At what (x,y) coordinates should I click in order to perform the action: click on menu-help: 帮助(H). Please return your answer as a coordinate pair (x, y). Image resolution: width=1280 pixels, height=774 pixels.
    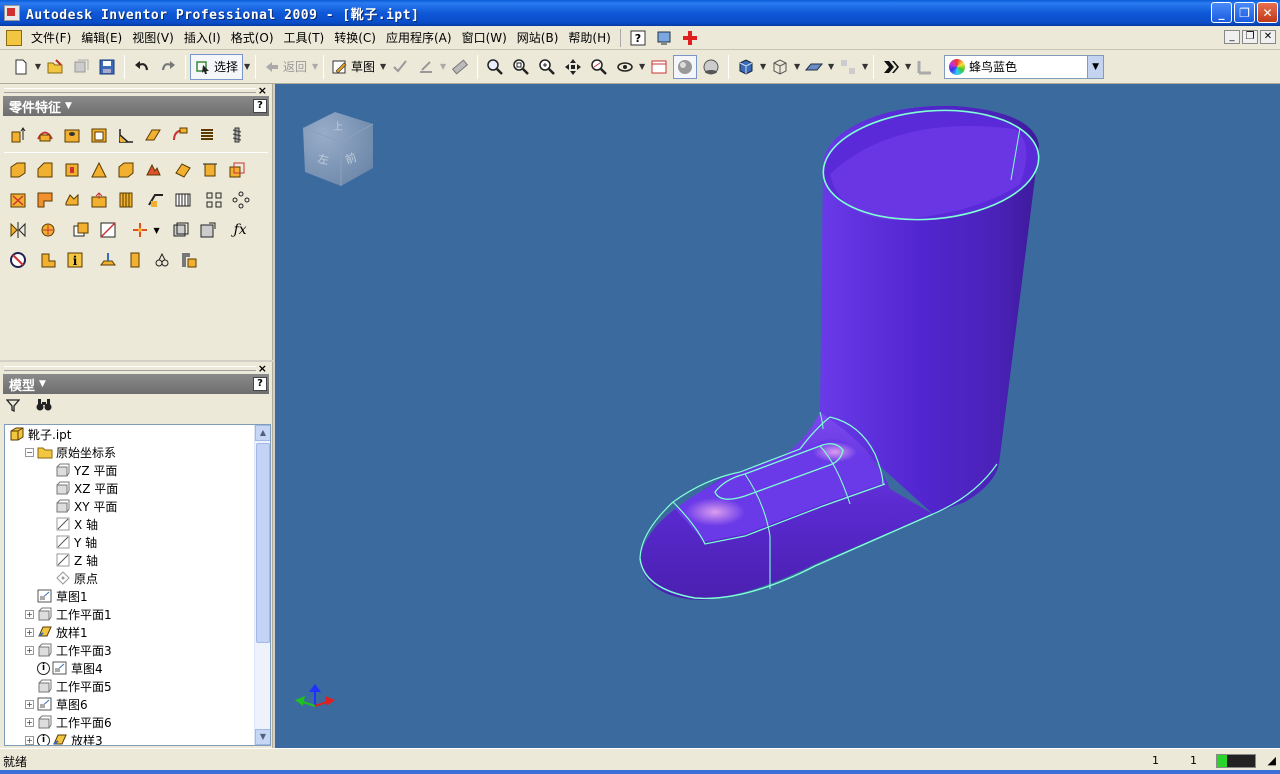
    Looking at the image, I should click on (589, 37).